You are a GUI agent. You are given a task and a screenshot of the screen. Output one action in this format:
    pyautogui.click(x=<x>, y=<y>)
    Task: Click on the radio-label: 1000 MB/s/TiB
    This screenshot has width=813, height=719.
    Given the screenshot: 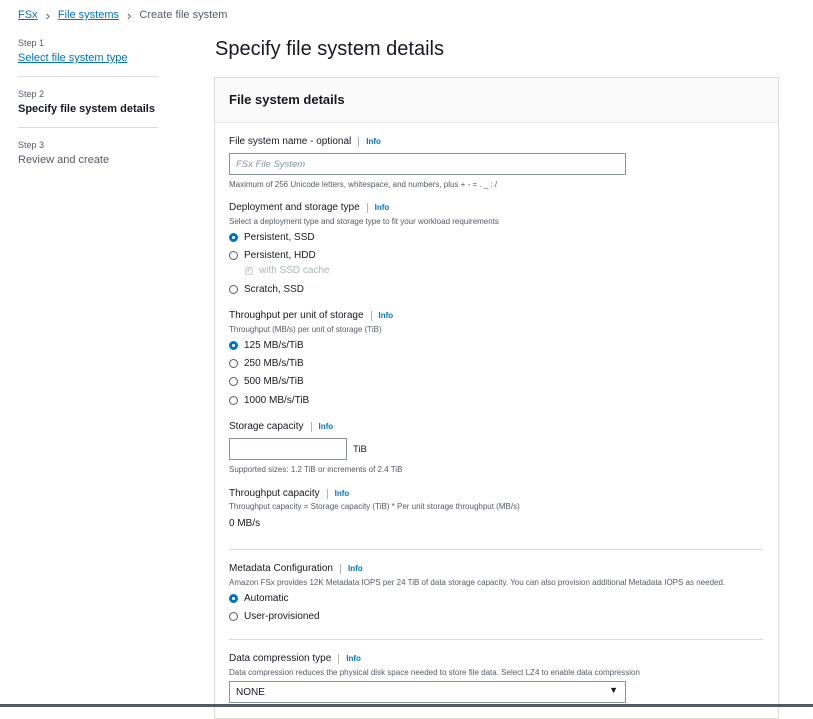 What is the action you would take?
    pyautogui.click(x=277, y=400)
    